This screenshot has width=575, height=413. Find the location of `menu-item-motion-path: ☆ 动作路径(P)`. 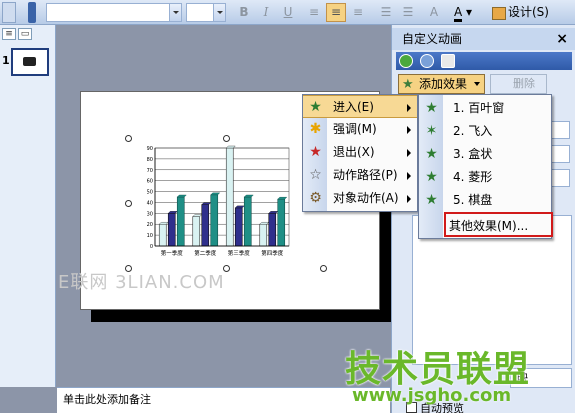

menu-item-motion-path: ☆ 动作路径(P) is located at coordinates (360, 175).